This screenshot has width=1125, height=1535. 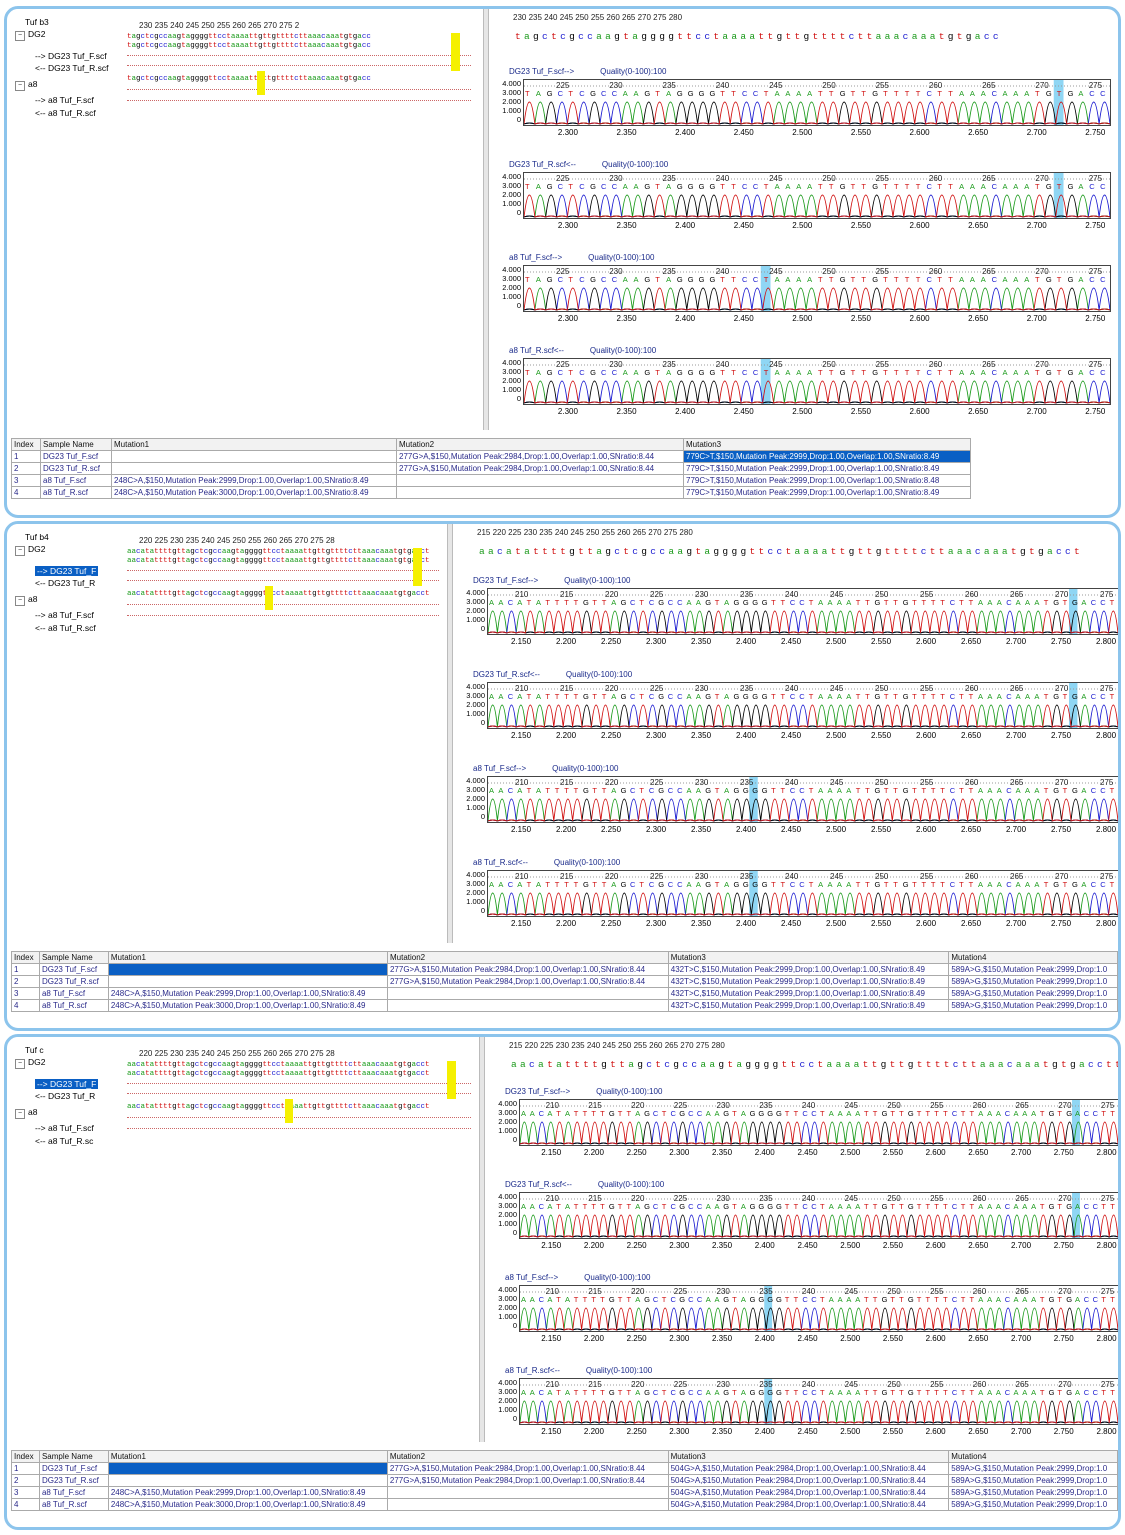 What do you see at coordinates (71, 68) in the screenshot?
I see `tree-item-dg23-r: <-- DG23 Tuf_R.scf` at bounding box center [71, 68].